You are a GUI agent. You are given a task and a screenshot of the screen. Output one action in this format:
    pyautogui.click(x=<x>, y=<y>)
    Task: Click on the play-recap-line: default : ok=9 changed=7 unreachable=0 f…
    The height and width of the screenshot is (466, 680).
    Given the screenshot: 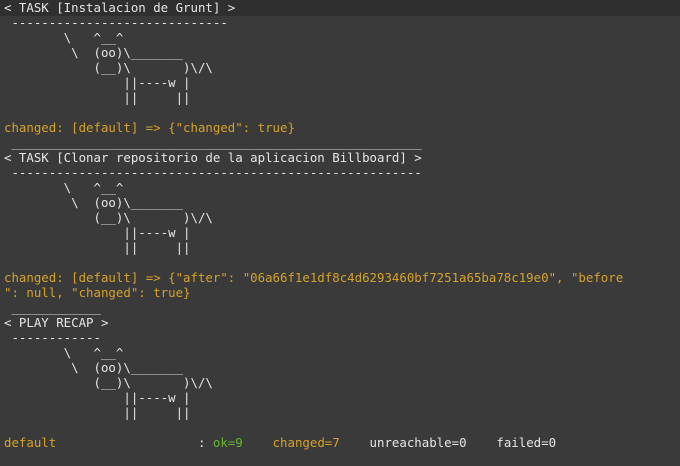 What is the action you would take?
    pyautogui.click(x=342, y=442)
    